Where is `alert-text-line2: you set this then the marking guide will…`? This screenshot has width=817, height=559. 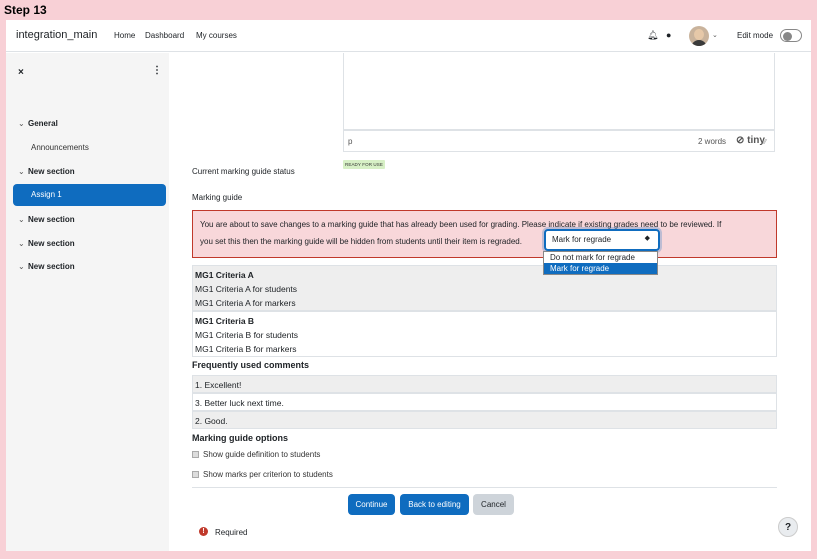
alert-text-line2: you set this then the marking guide will… is located at coordinates (361, 241).